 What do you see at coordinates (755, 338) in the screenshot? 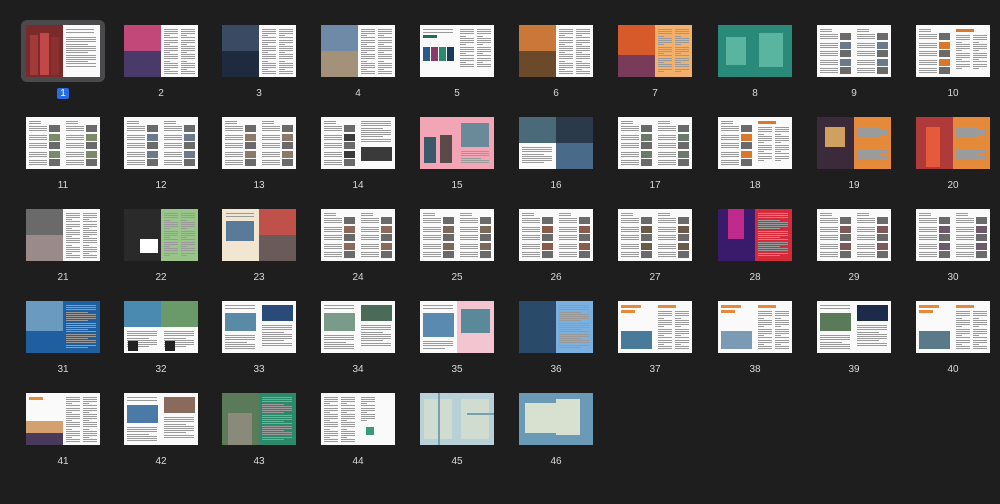
I see `page-thumbnail: 38` at bounding box center [755, 338].